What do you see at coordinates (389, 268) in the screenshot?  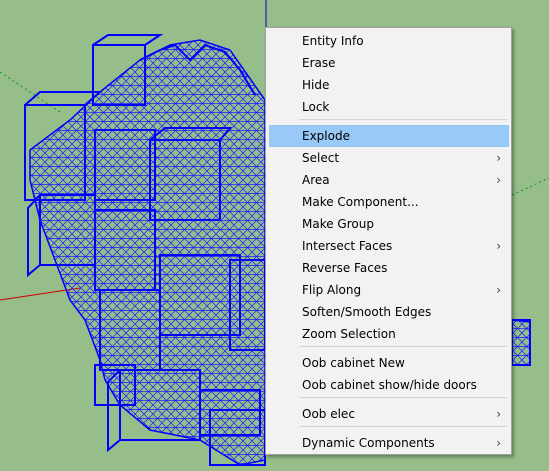 I see `menu-item-reverse-faces: Reverse Faces` at bounding box center [389, 268].